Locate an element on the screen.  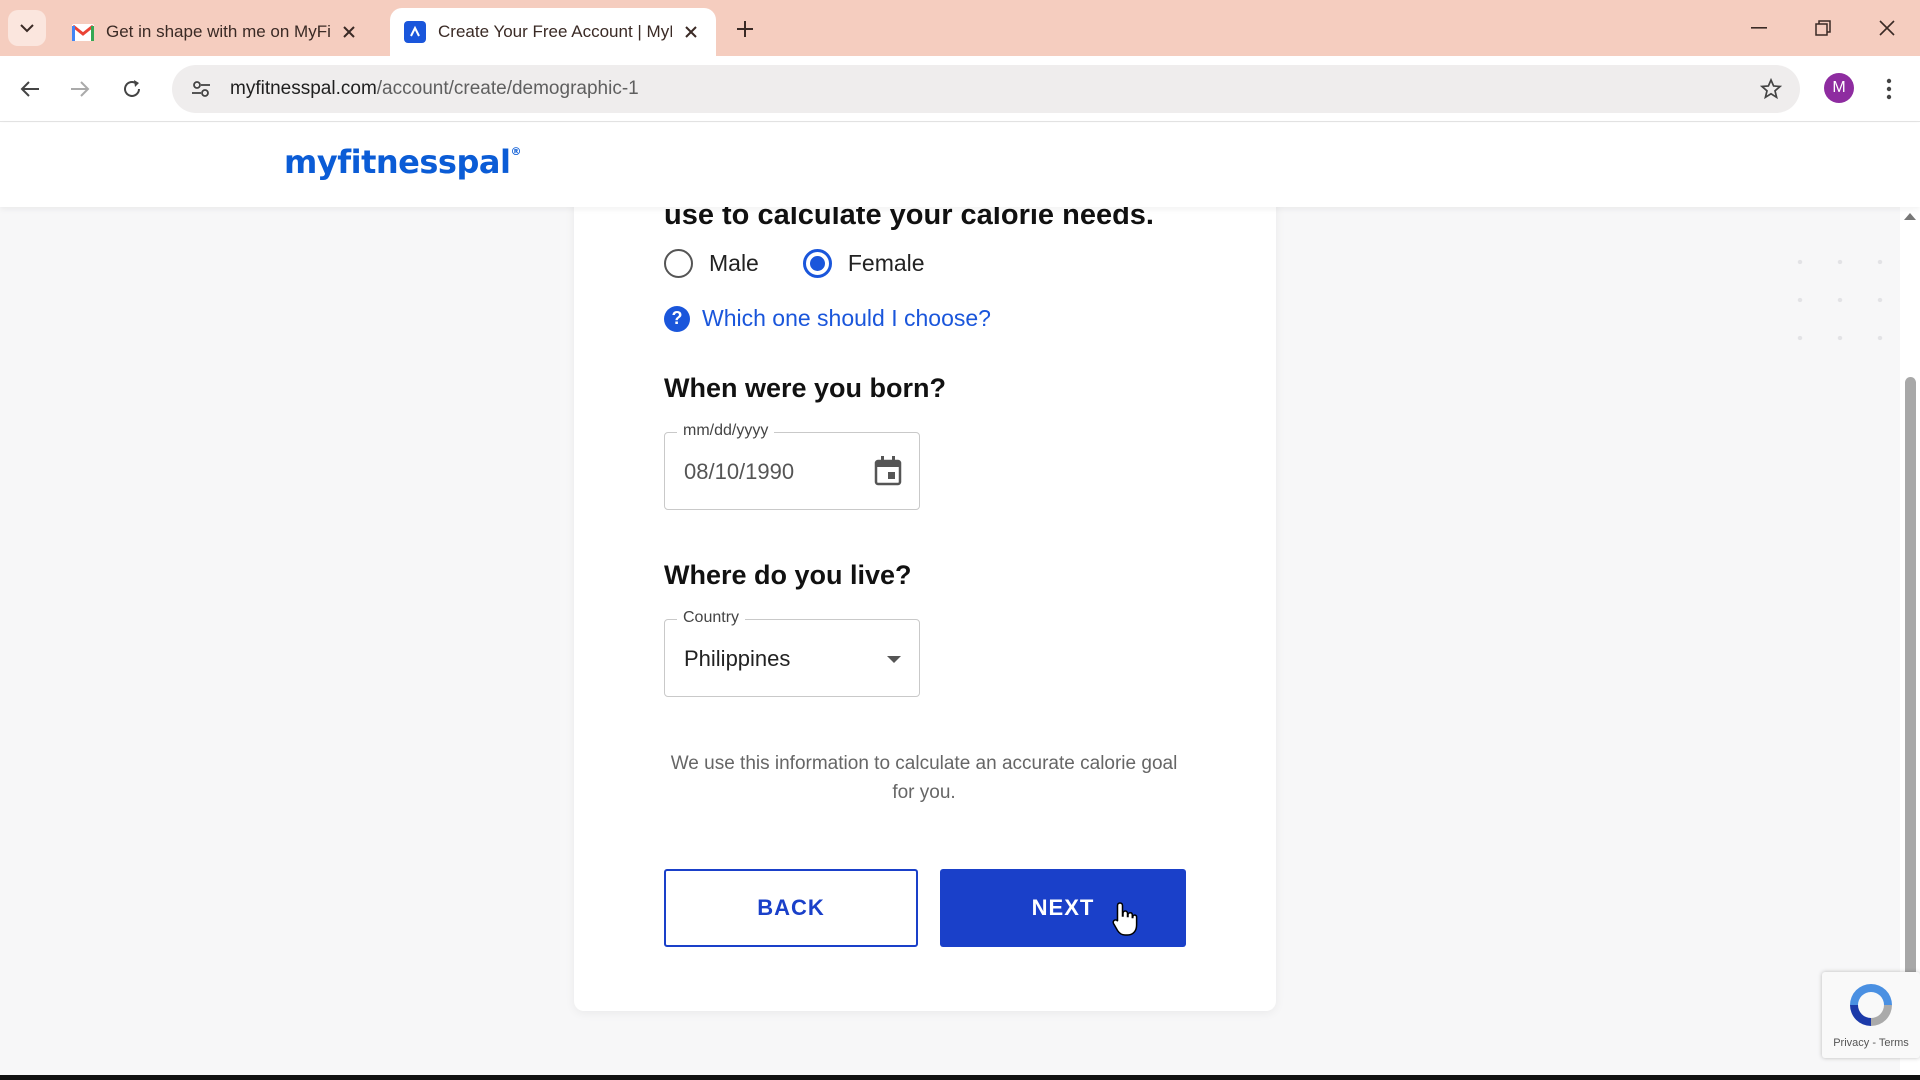
recaptcha-badge: Privacy - Terms is located at coordinates (1871, 1015).